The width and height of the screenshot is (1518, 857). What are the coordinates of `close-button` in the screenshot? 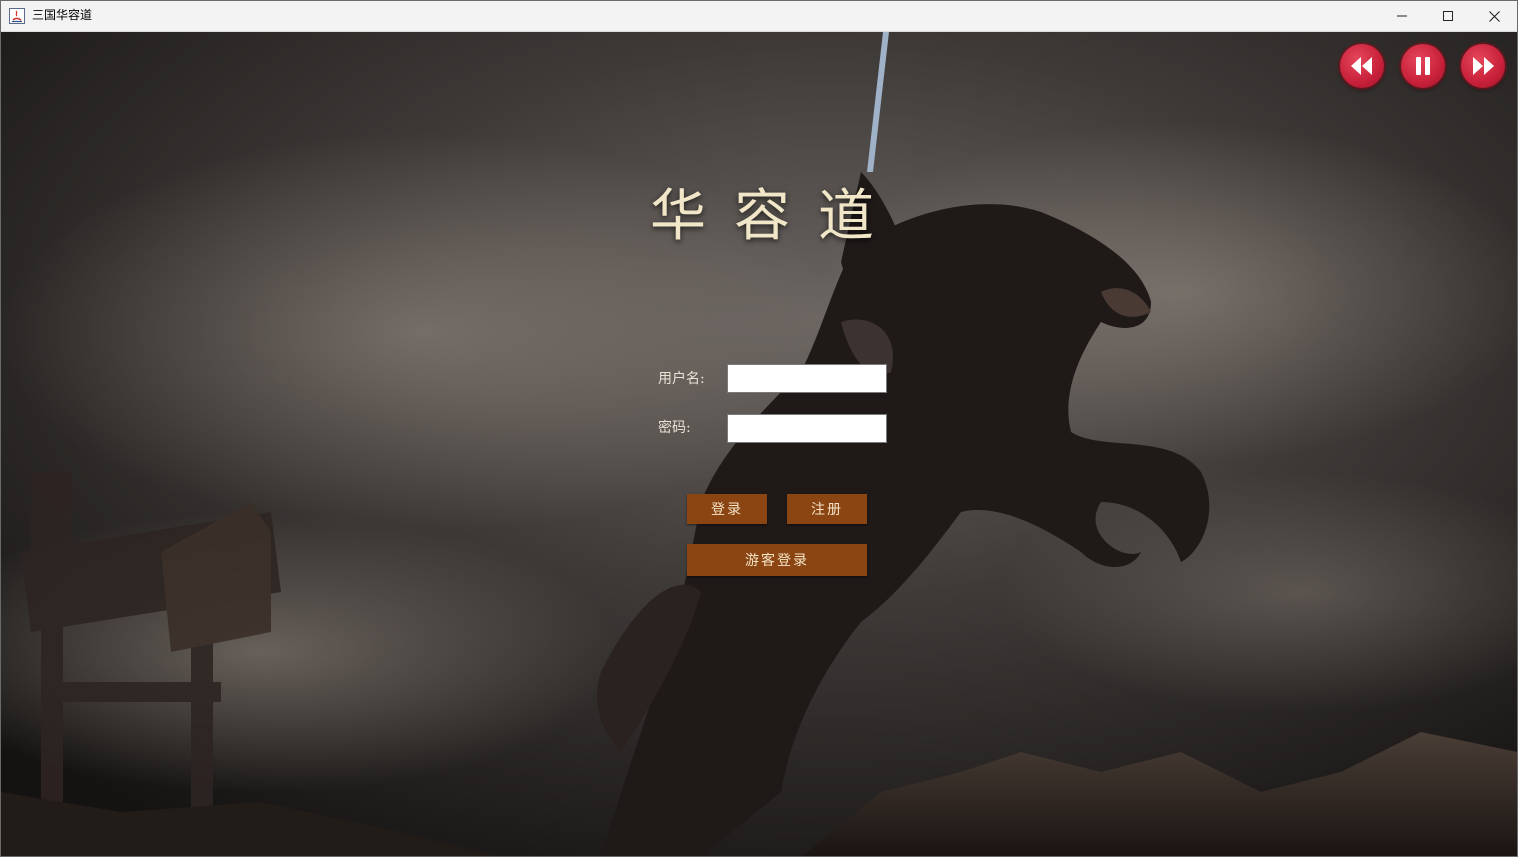 It's located at (1494, 16).